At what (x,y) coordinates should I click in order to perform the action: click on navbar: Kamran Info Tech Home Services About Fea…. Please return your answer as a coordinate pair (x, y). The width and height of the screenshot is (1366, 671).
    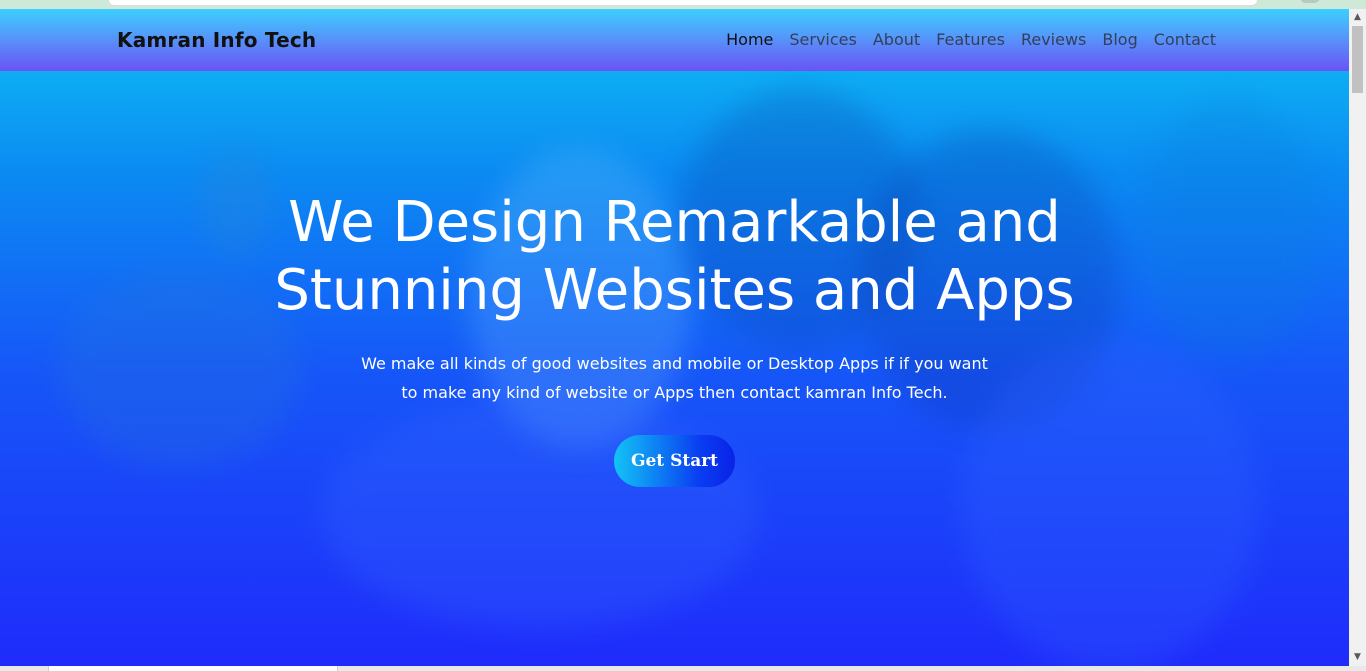
    Looking at the image, I should click on (674, 40).